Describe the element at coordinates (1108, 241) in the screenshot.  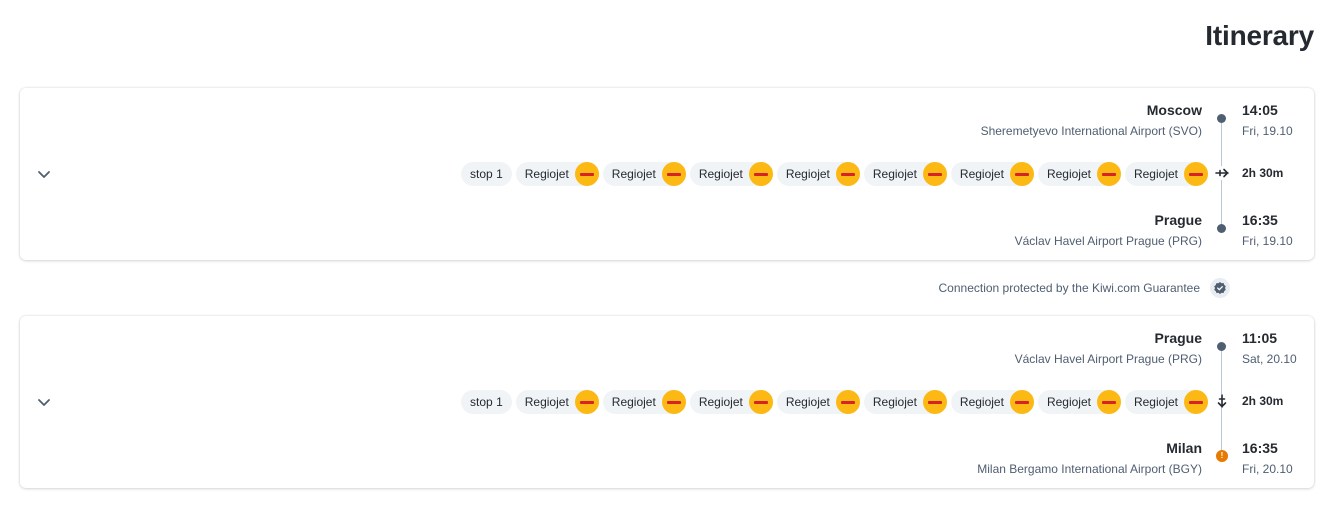
I see `destination-airport: Václav Havel Airport Prague (PRG)` at that location.